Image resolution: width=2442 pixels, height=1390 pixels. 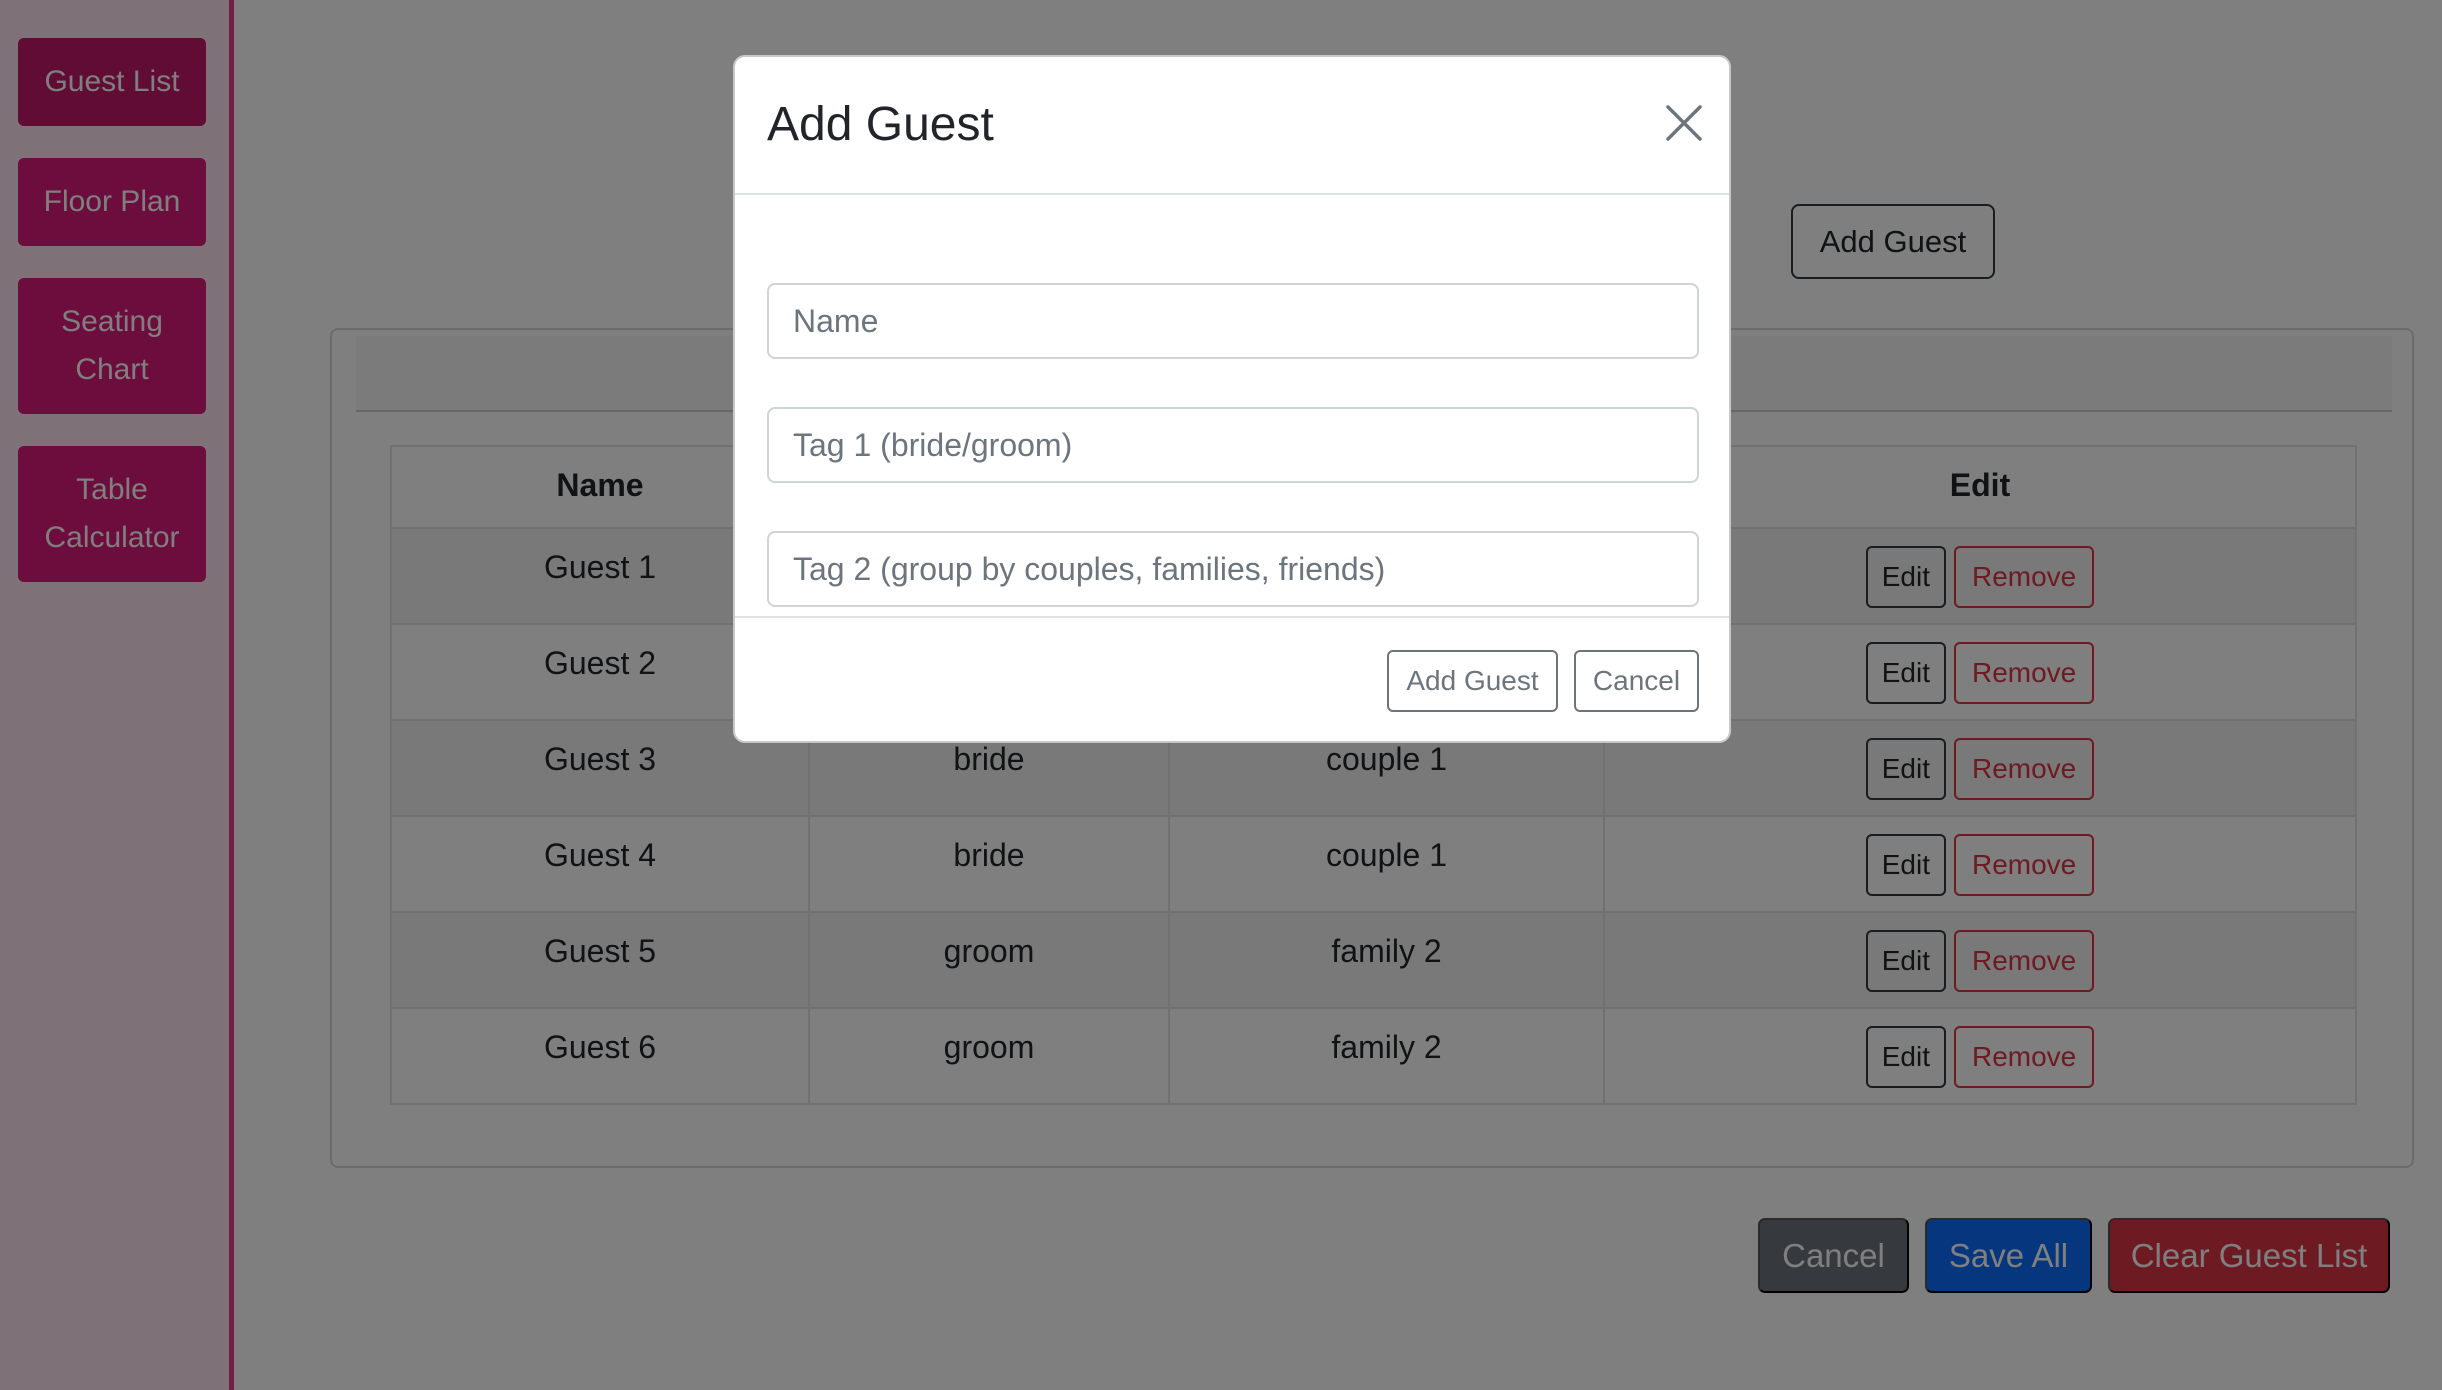 I want to click on tag1-input, so click(x=1233, y=445).